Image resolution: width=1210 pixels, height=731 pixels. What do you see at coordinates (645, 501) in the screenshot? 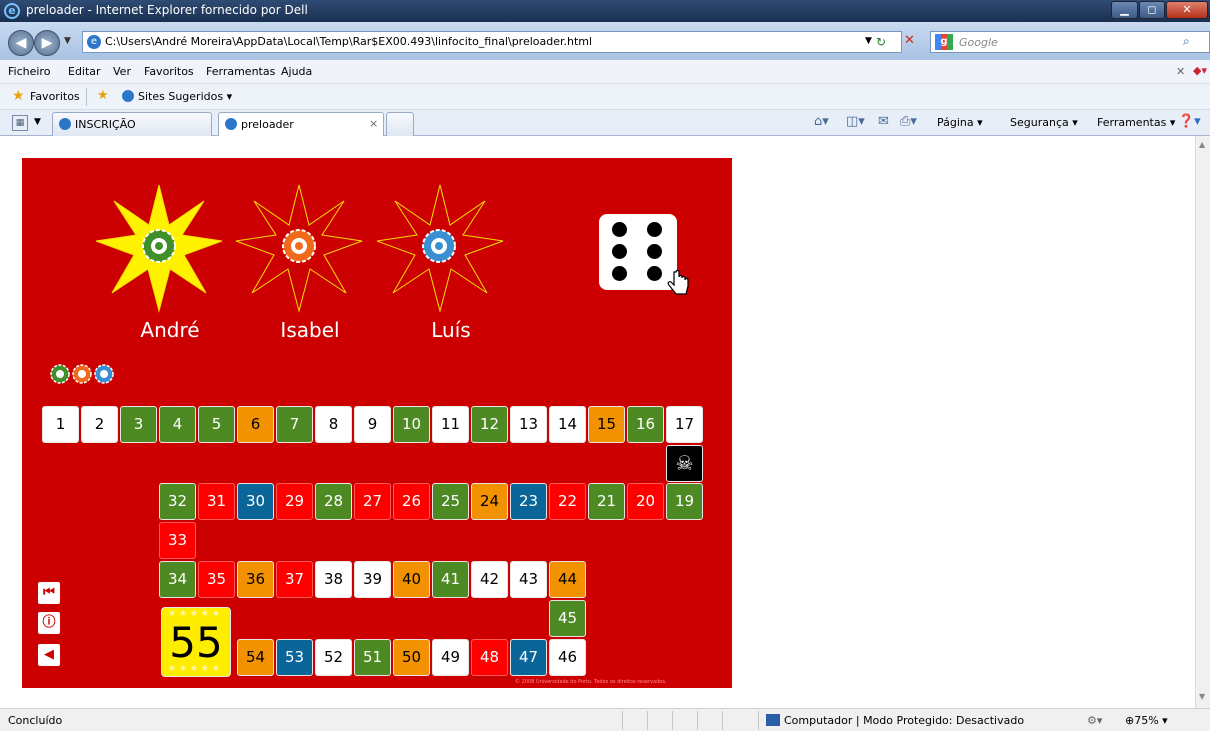
I see `board-tile: 20` at bounding box center [645, 501].